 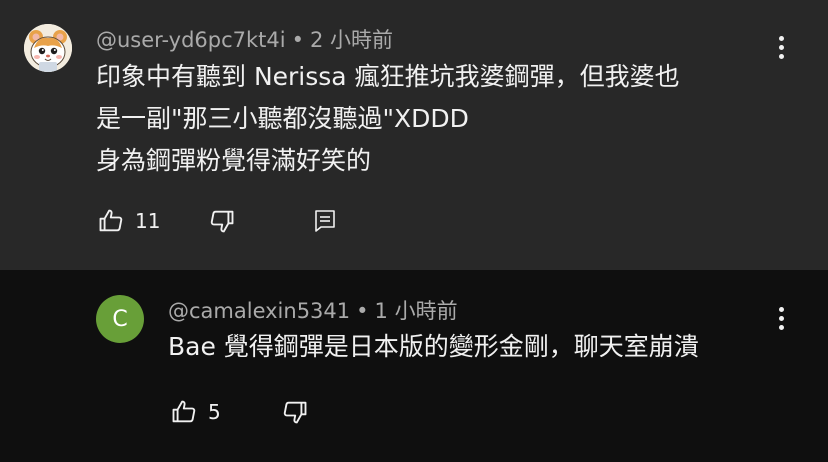 What do you see at coordinates (128, 221) in the screenshot?
I see `like-button: 11` at bounding box center [128, 221].